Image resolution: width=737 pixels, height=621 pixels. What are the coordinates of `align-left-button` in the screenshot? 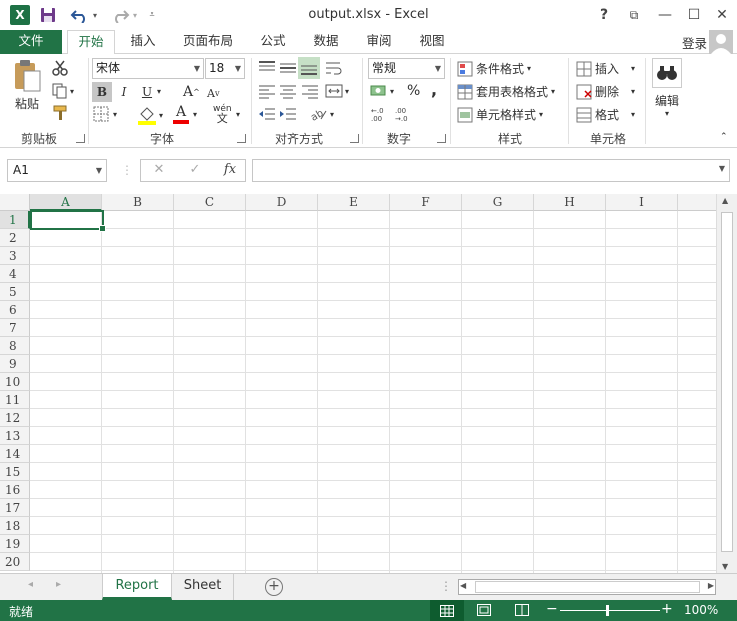 It's located at (267, 91).